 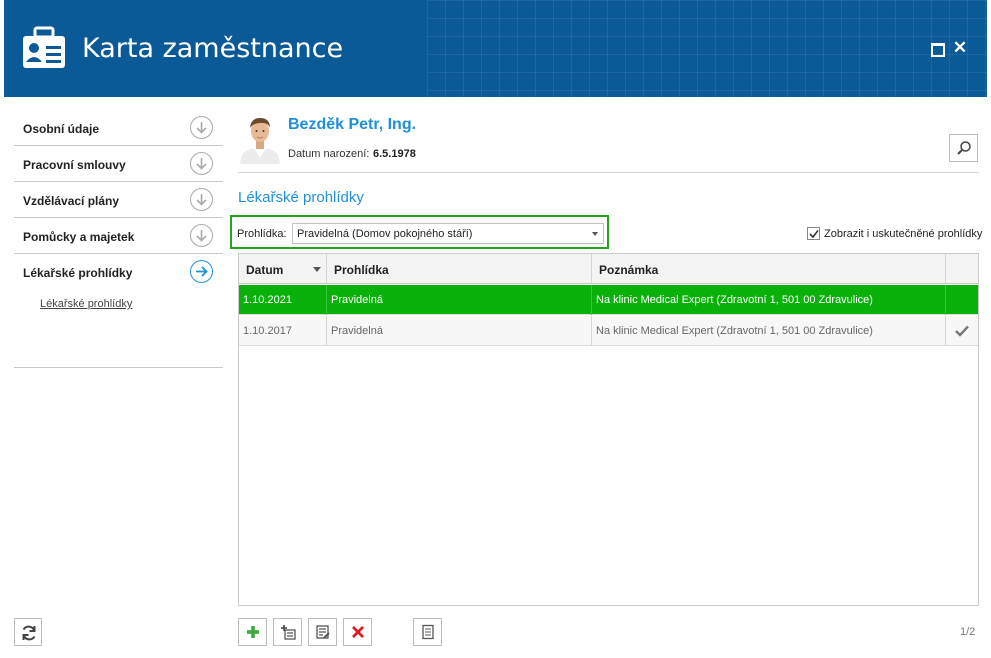 I want to click on document-icon, so click(x=428, y=632).